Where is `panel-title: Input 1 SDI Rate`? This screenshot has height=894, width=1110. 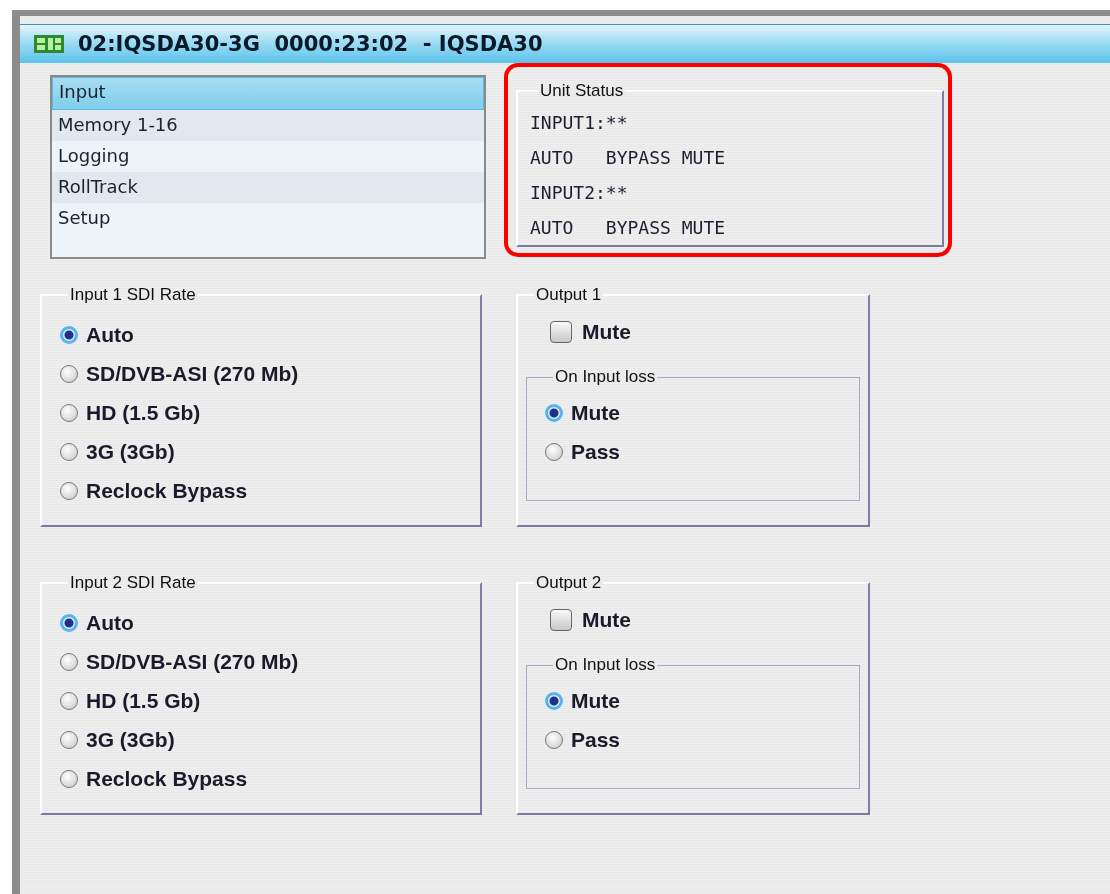
panel-title: Input 1 SDI Rate is located at coordinates (133, 295).